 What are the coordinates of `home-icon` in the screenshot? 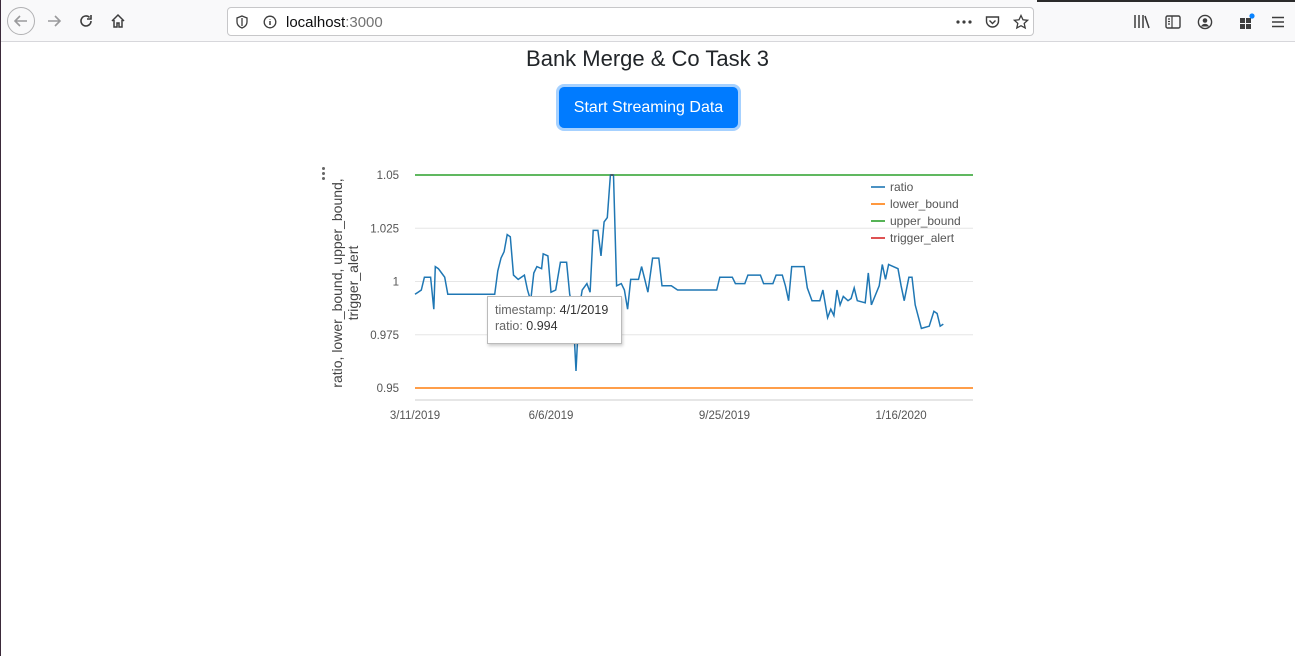 It's located at (118, 20).